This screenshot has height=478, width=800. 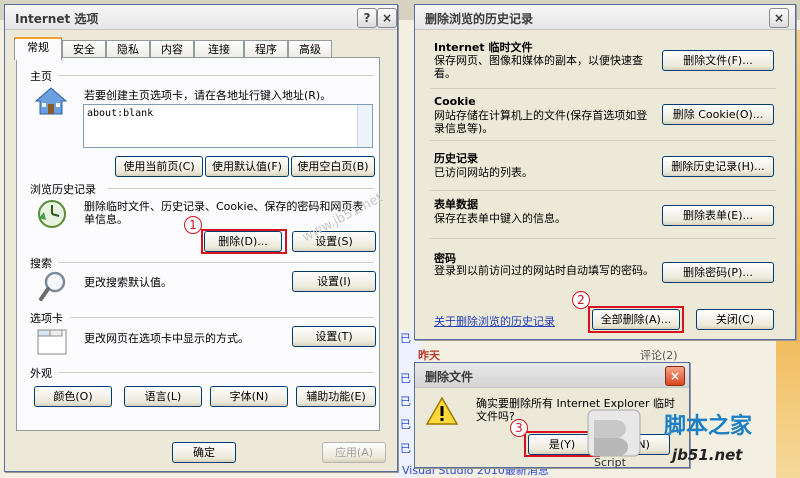 What do you see at coordinates (204, 452) in the screenshot?
I see `ok-button: 确定` at bounding box center [204, 452].